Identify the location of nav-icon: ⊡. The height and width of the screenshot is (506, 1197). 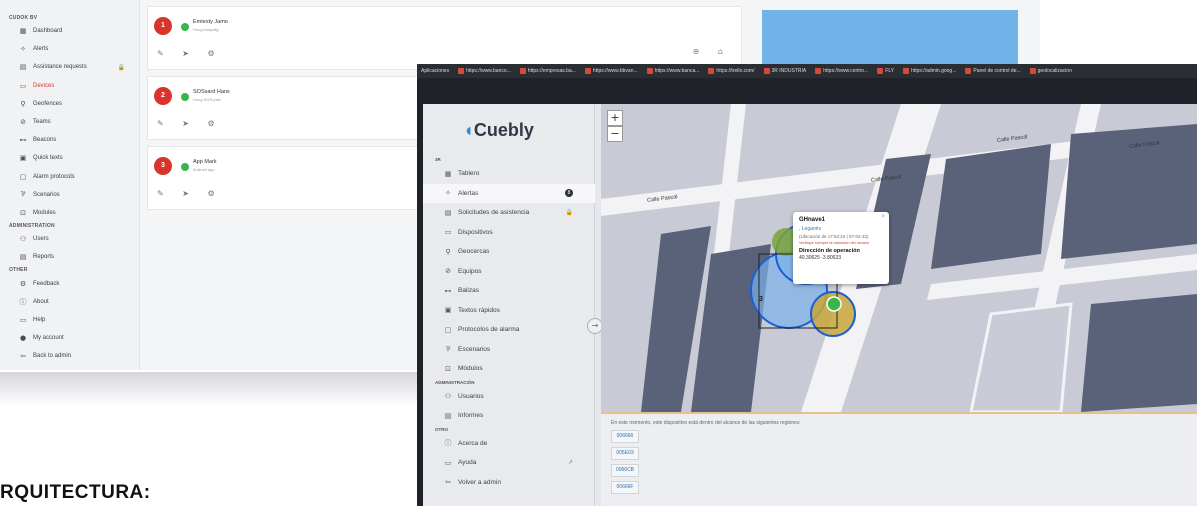
(448, 368).